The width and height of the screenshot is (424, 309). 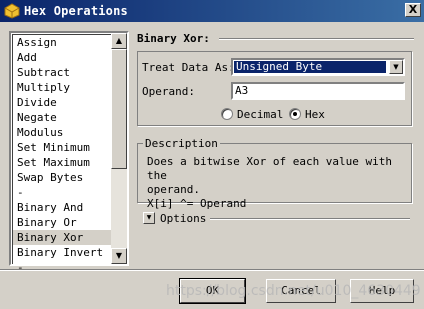 I want to click on window-title: Hex Operations, so click(x=76, y=11).